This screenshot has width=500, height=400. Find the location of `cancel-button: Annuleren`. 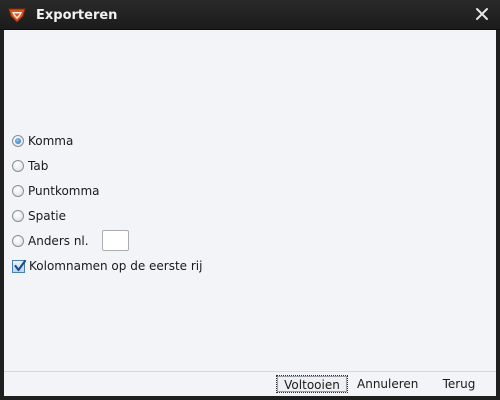

cancel-button: Annuleren is located at coordinates (386, 384).